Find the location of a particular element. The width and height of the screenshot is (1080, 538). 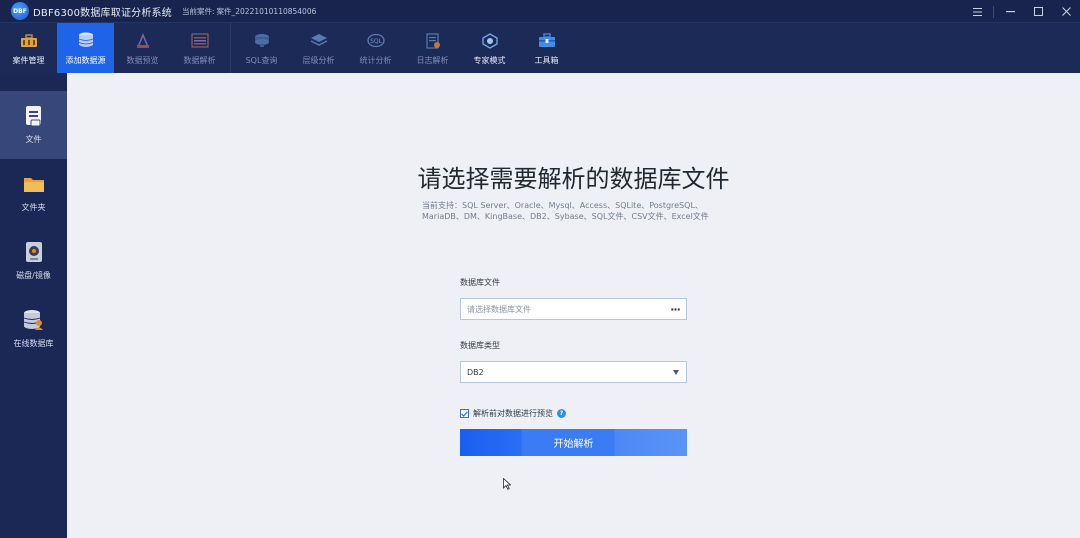

toolbar-data-parse: 数据解析 is located at coordinates (199, 48).